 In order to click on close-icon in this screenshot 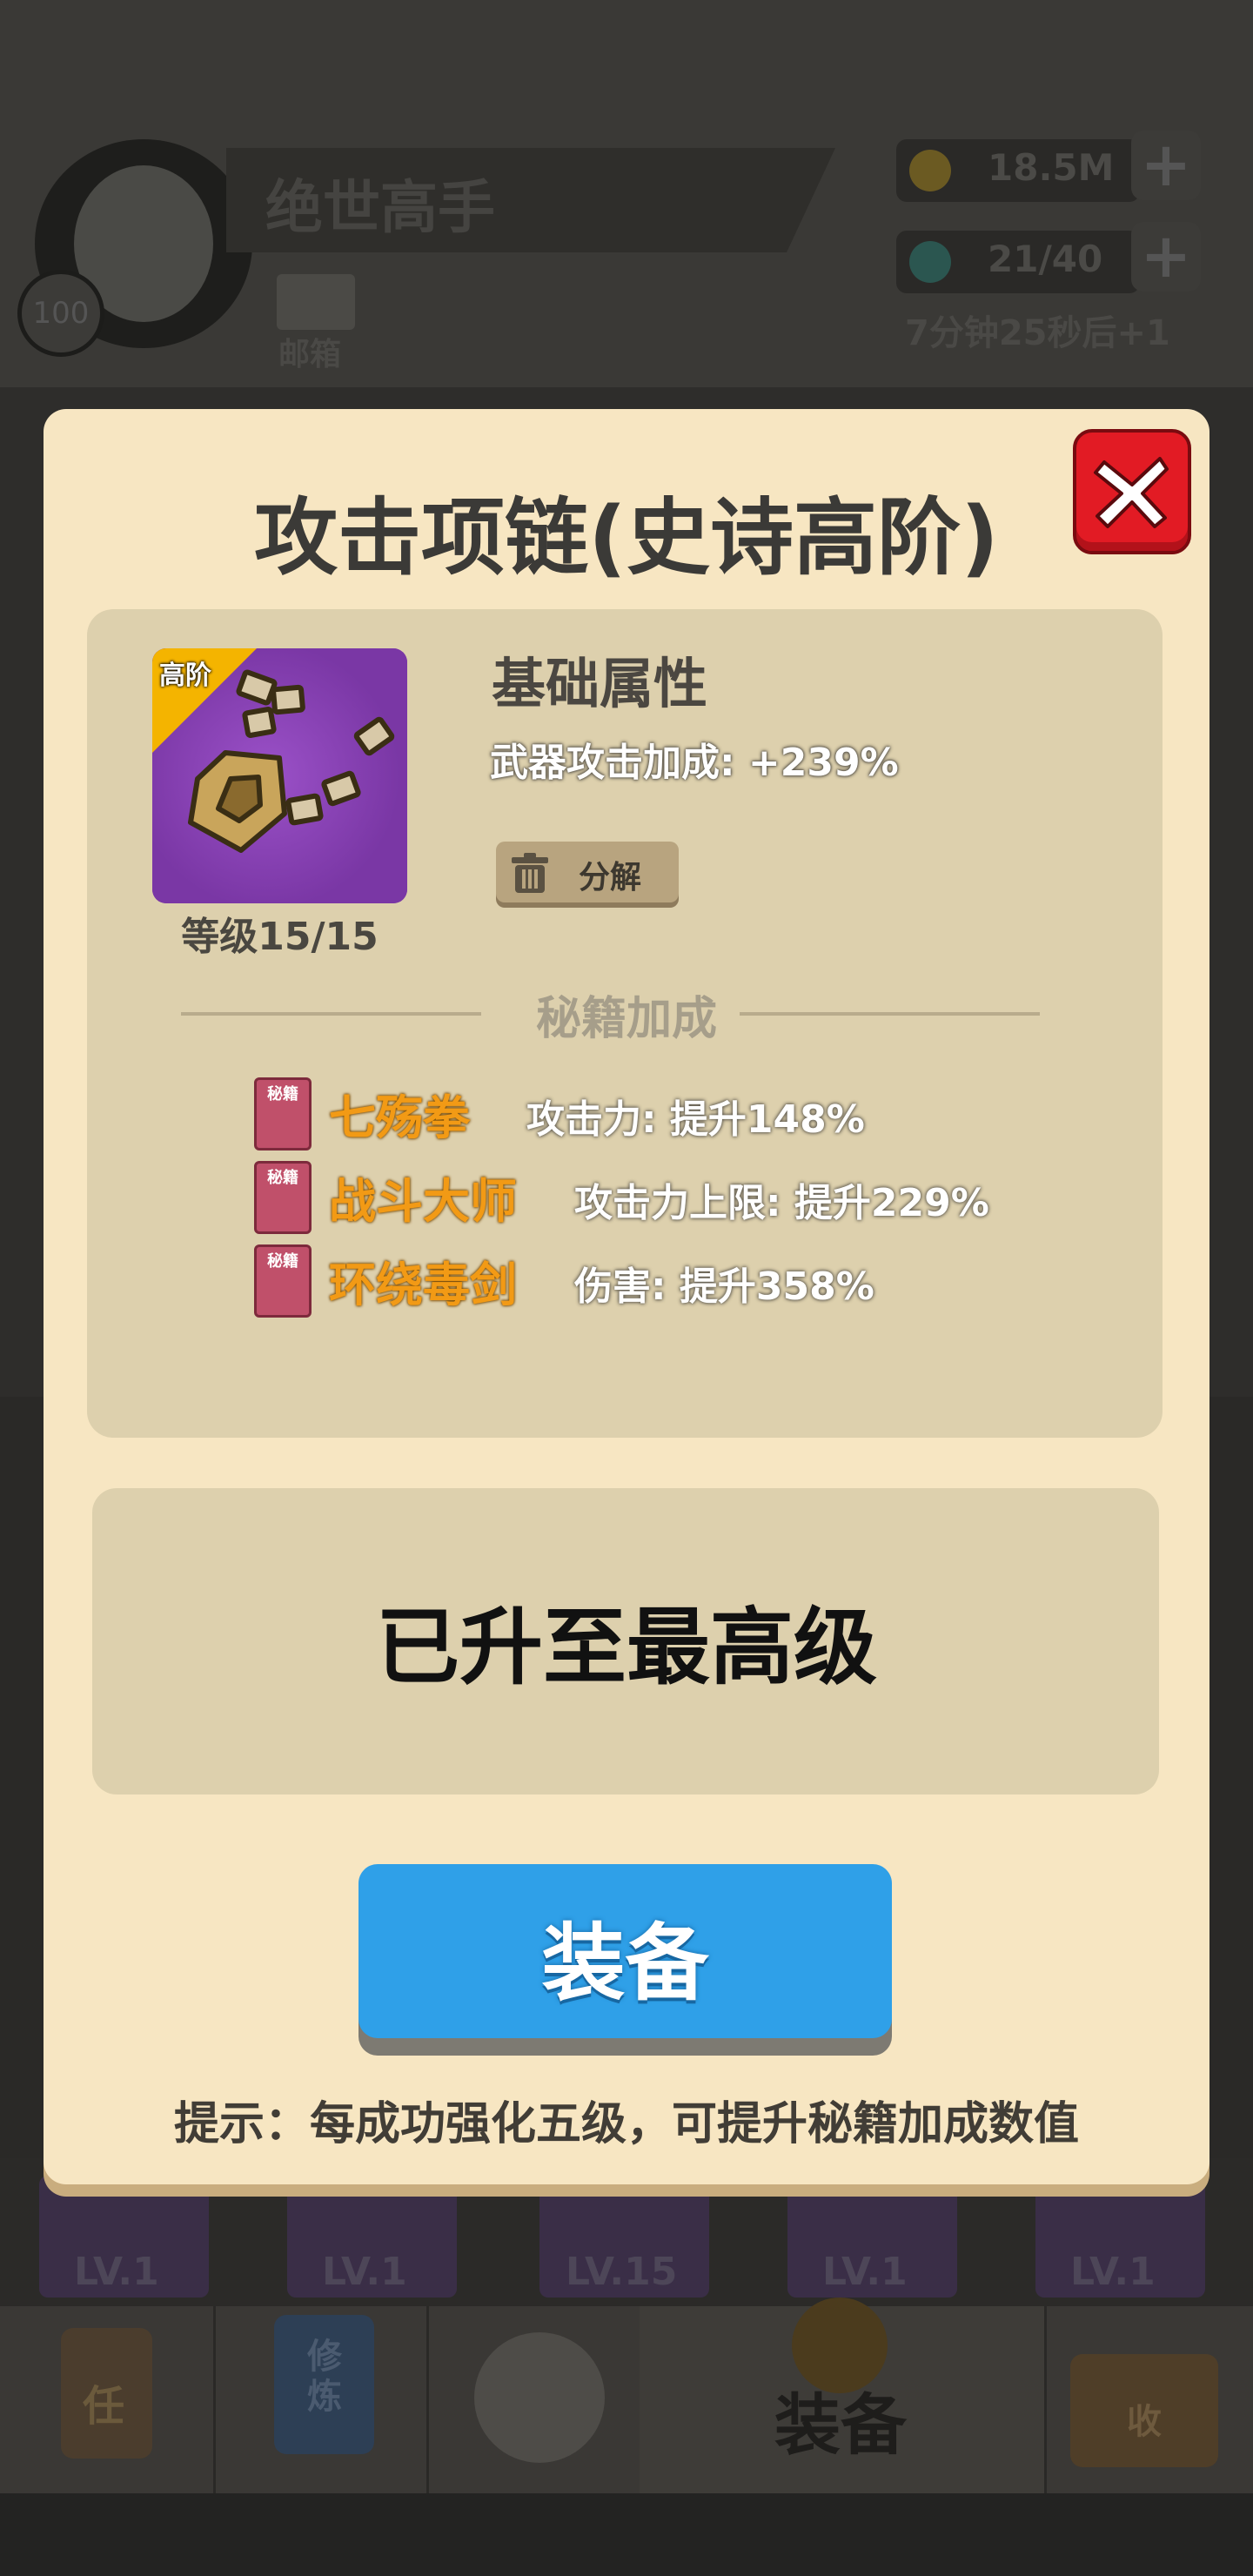, I will do `click(1131, 492)`.